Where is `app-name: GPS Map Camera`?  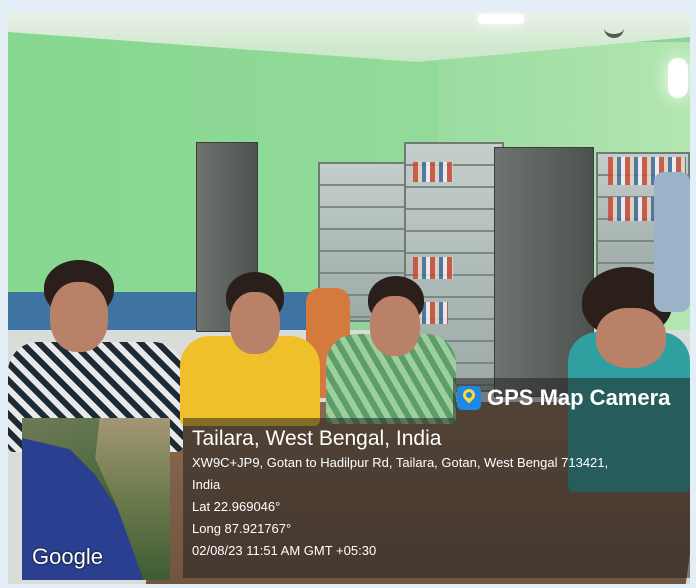
app-name: GPS Map Camera is located at coordinates (579, 397).